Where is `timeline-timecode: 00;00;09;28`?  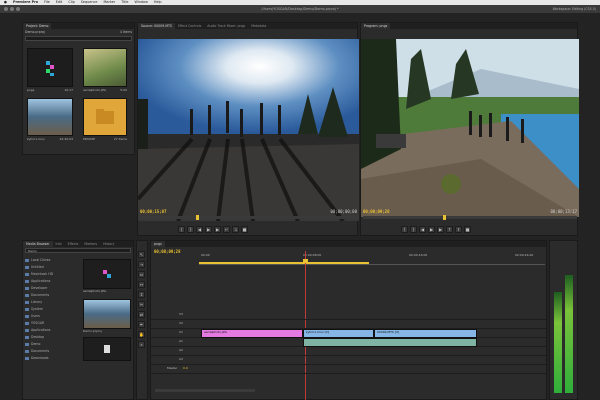 timeline-timecode: 00;00;09;28 is located at coordinates (167, 251).